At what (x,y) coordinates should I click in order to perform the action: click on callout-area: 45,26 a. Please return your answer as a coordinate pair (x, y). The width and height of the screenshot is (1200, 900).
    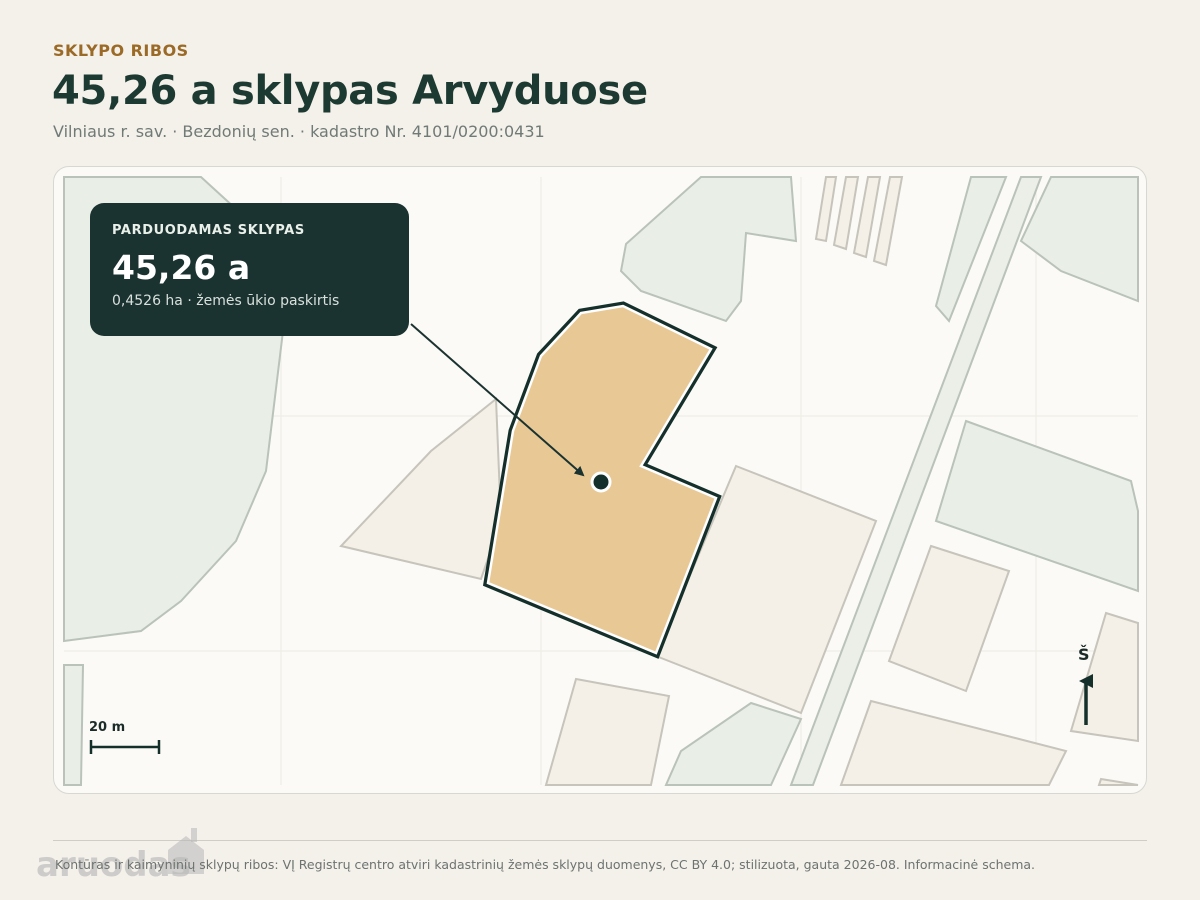
    Looking at the image, I should click on (181, 267).